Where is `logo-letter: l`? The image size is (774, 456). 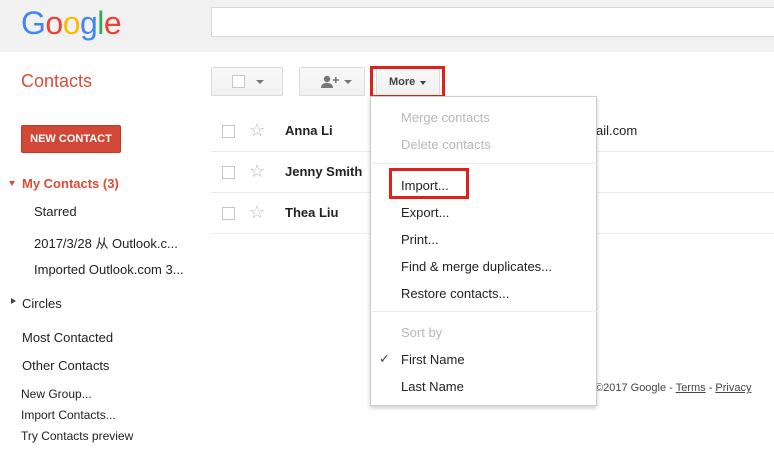 logo-letter: l is located at coordinates (100, 23).